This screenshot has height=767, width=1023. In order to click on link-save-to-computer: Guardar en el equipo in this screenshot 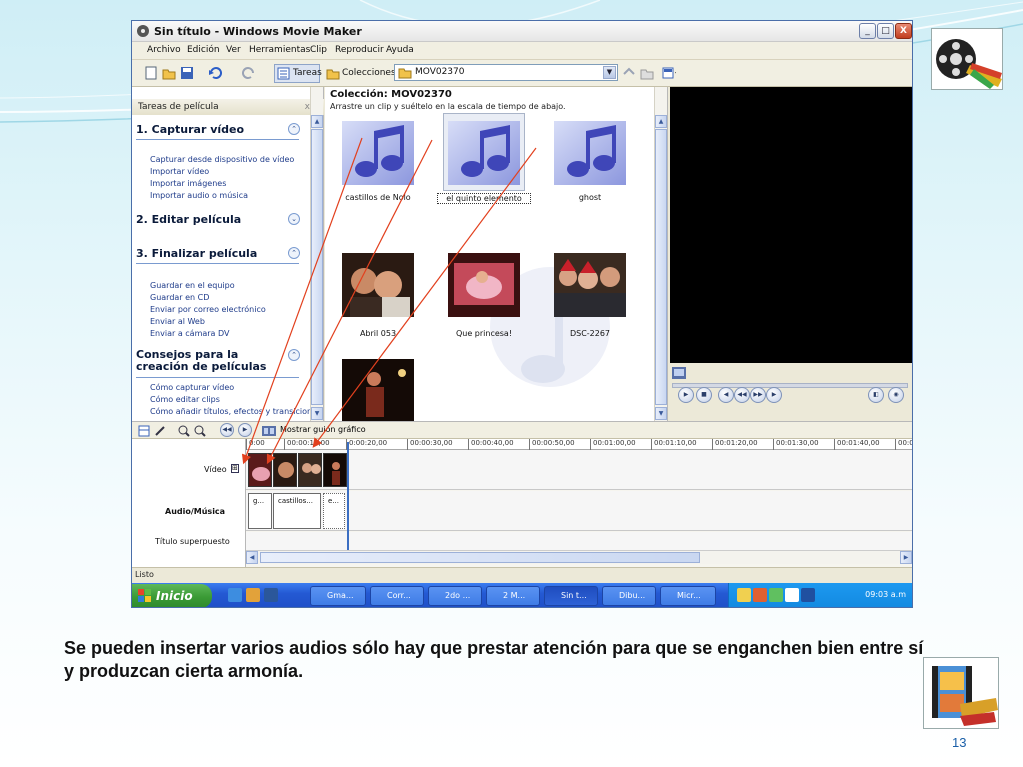, I will do `click(192, 285)`.